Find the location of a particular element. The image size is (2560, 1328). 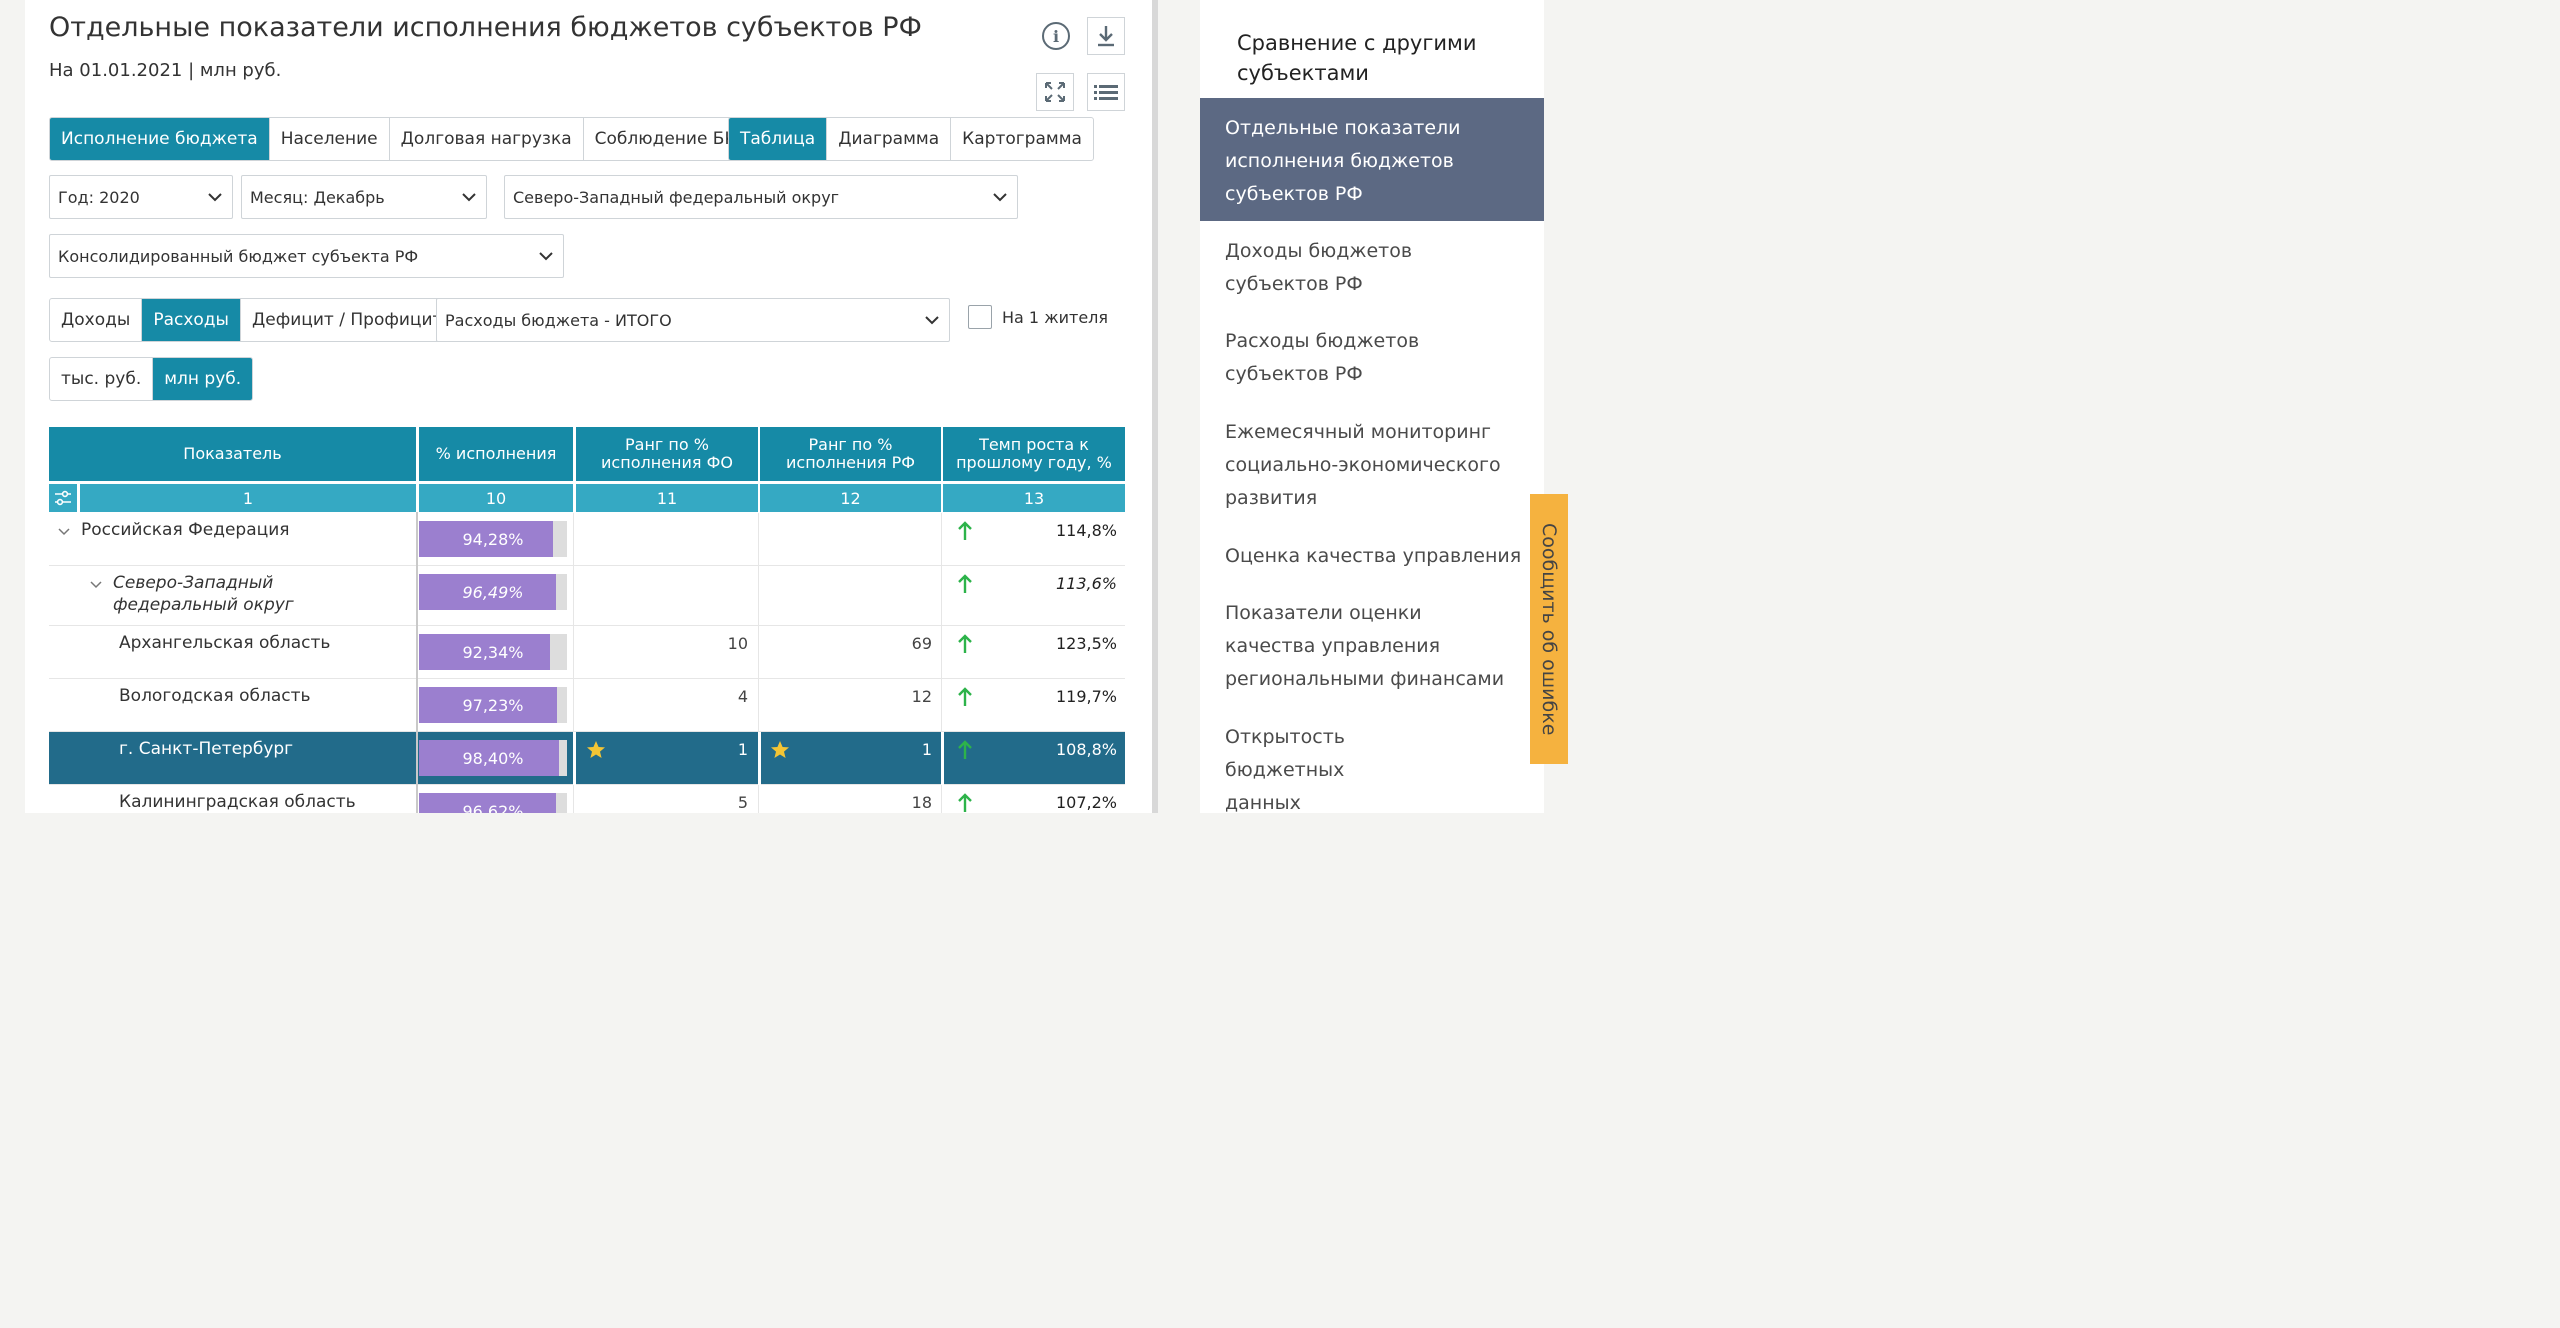

header-growth: Темп роста к прошлому году, % is located at coordinates (1034, 454).